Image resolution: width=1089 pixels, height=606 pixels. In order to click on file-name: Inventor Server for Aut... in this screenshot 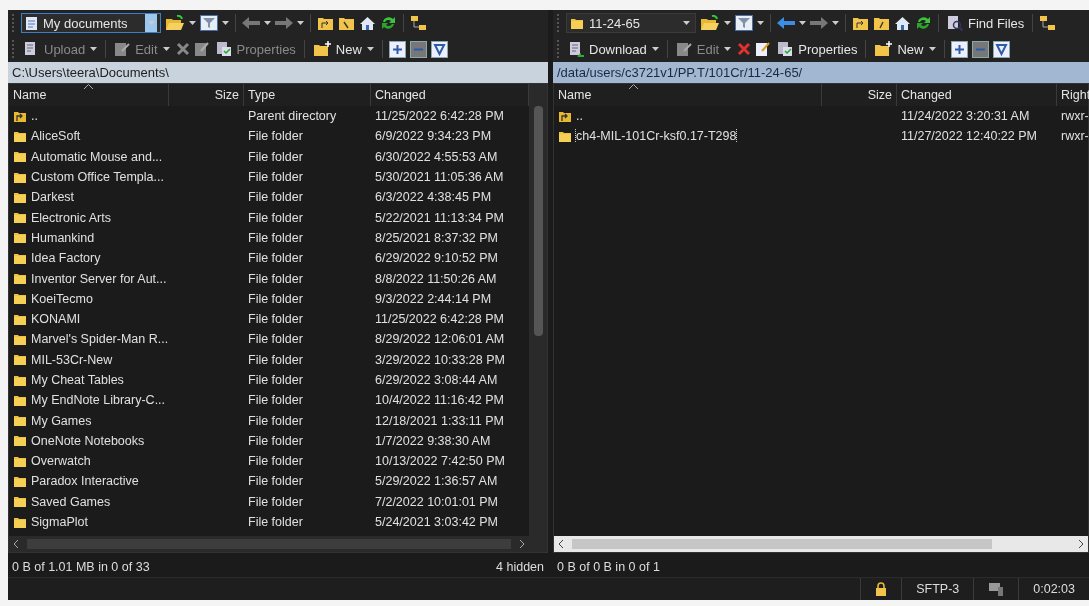, I will do `click(99, 278)`.